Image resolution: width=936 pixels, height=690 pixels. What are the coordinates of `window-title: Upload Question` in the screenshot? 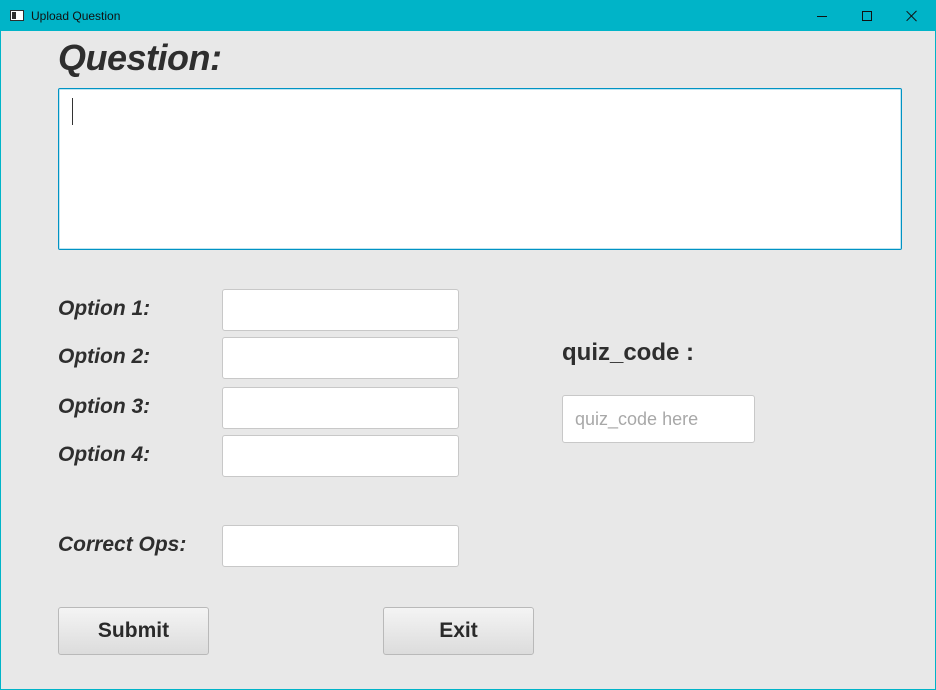 It's located at (76, 16).